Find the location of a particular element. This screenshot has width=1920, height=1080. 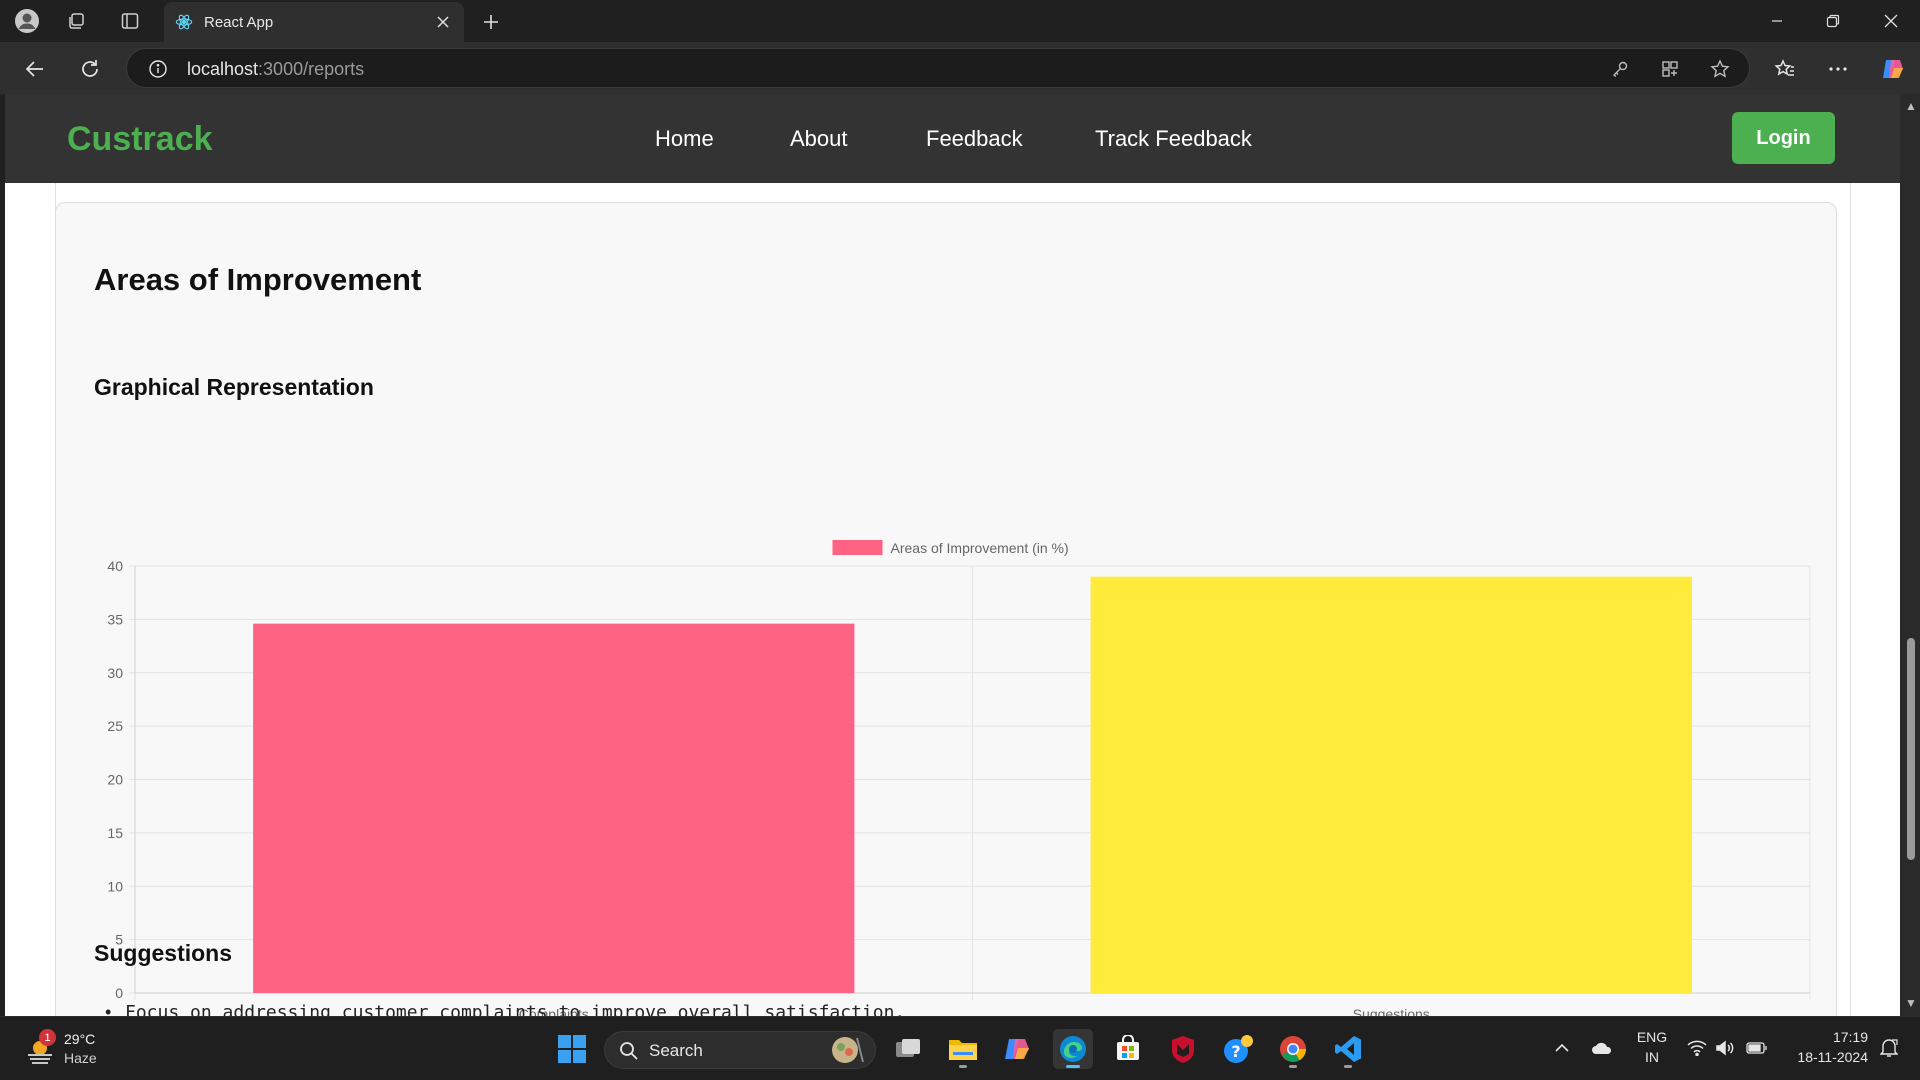

battery-icon is located at coordinates (1757, 1048).